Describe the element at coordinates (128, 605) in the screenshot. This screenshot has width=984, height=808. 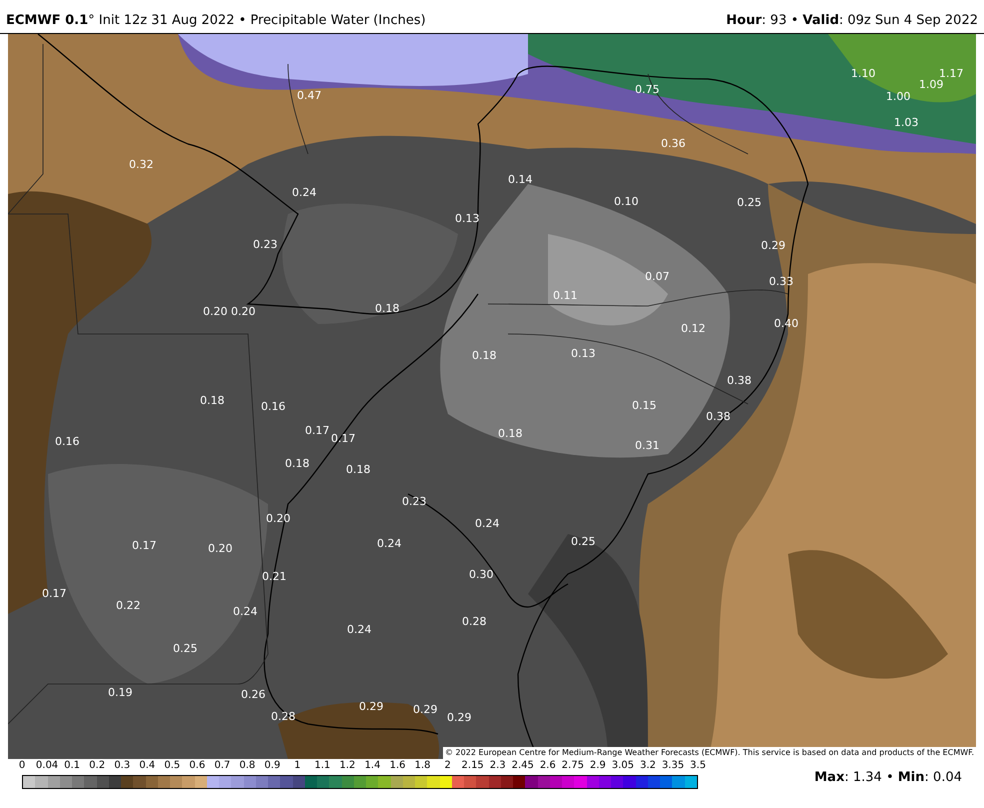
I see `map-value-label: 0.22` at that location.